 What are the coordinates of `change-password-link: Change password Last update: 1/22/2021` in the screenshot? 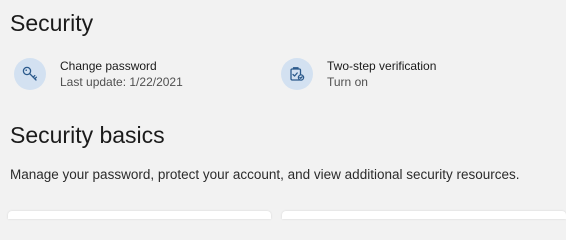 It's located at (98, 74).